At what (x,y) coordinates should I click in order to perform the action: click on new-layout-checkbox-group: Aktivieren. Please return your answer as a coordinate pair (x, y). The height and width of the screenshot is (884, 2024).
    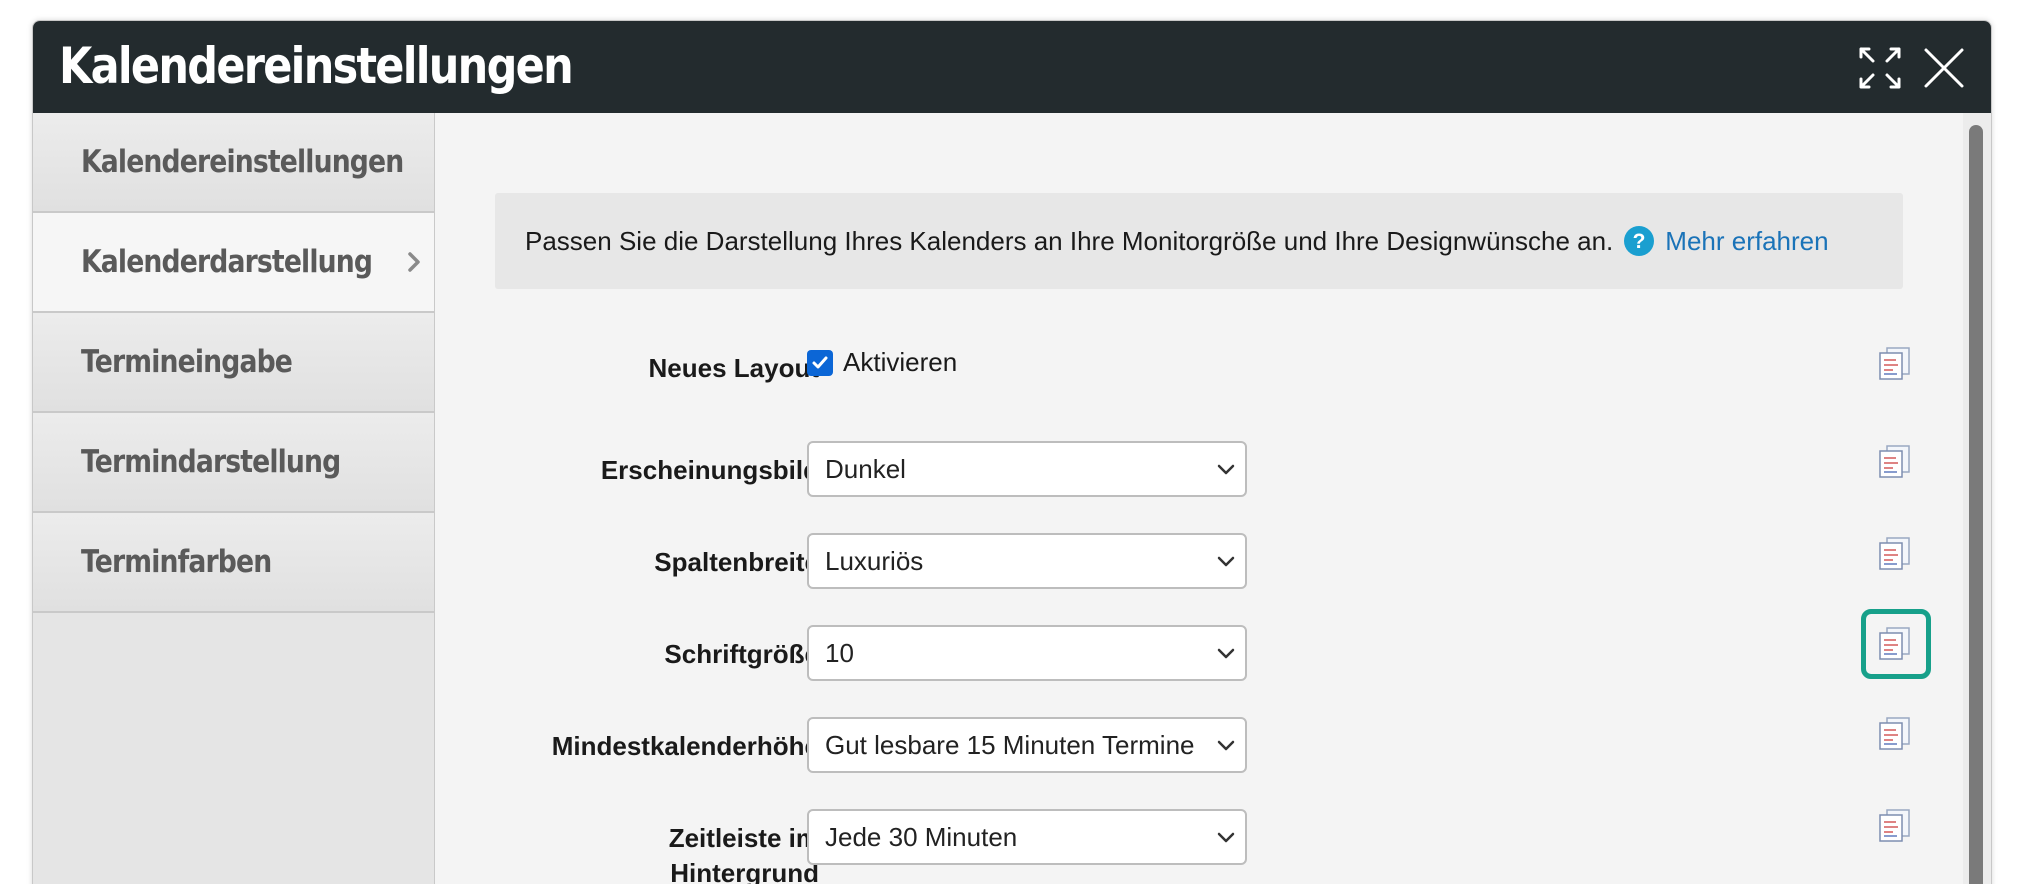
    Looking at the image, I should click on (882, 362).